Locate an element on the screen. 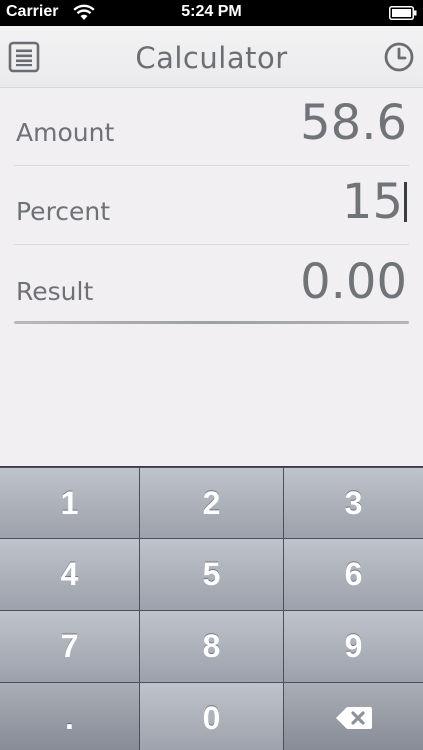  percent-field: 15 is located at coordinates (374, 202).